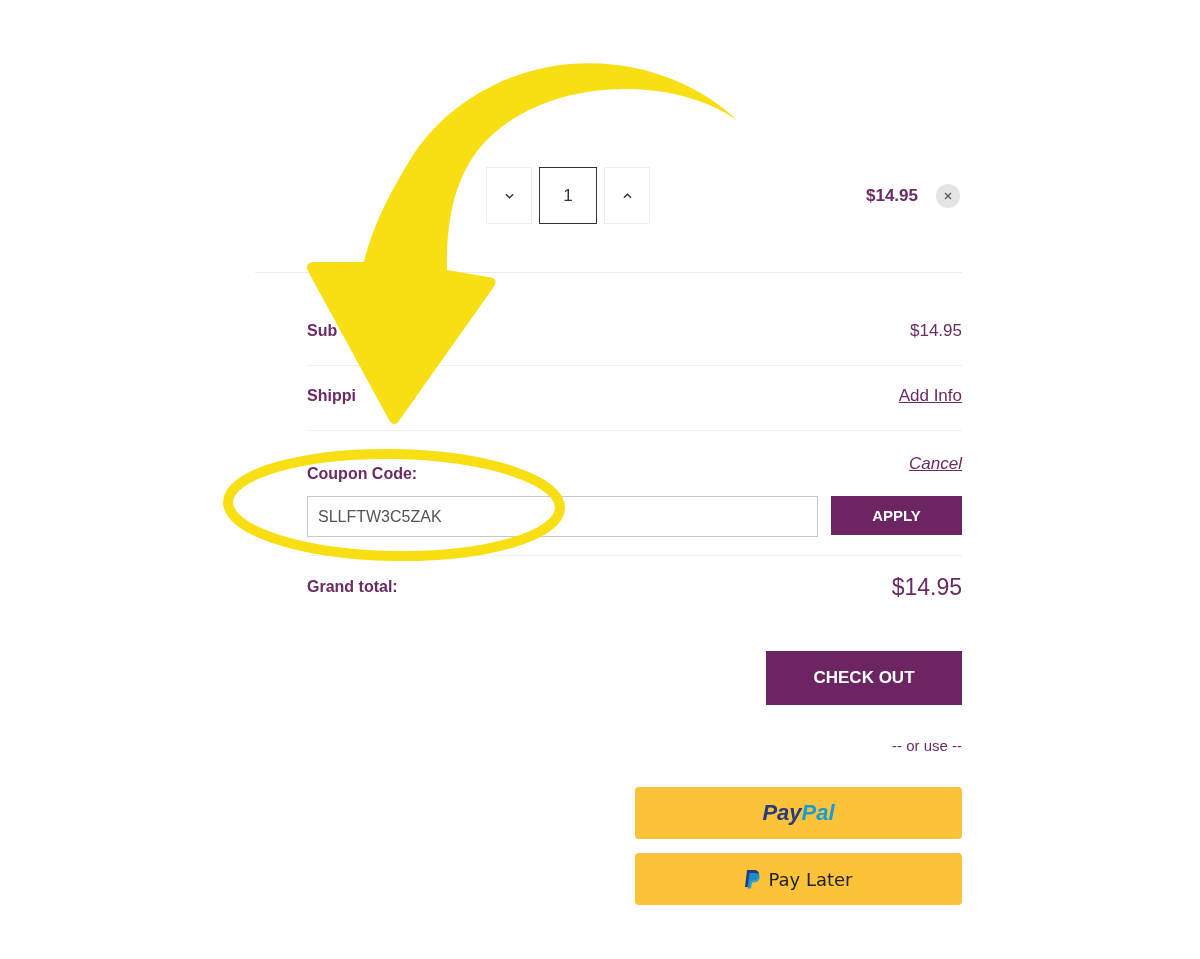 The width and height of the screenshot is (1200, 959). What do you see at coordinates (362, 474) in the screenshot?
I see `coupon-label: Coupon Code:` at bounding box center [362, 474].